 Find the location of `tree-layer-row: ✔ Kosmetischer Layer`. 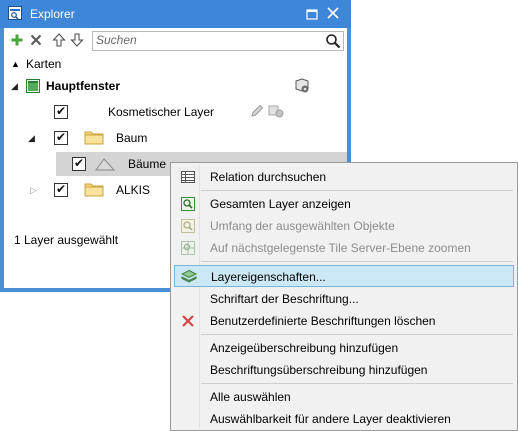

tree-layer-row: ✔ Kosmetischer Layer is located at coordinates (175, 112).